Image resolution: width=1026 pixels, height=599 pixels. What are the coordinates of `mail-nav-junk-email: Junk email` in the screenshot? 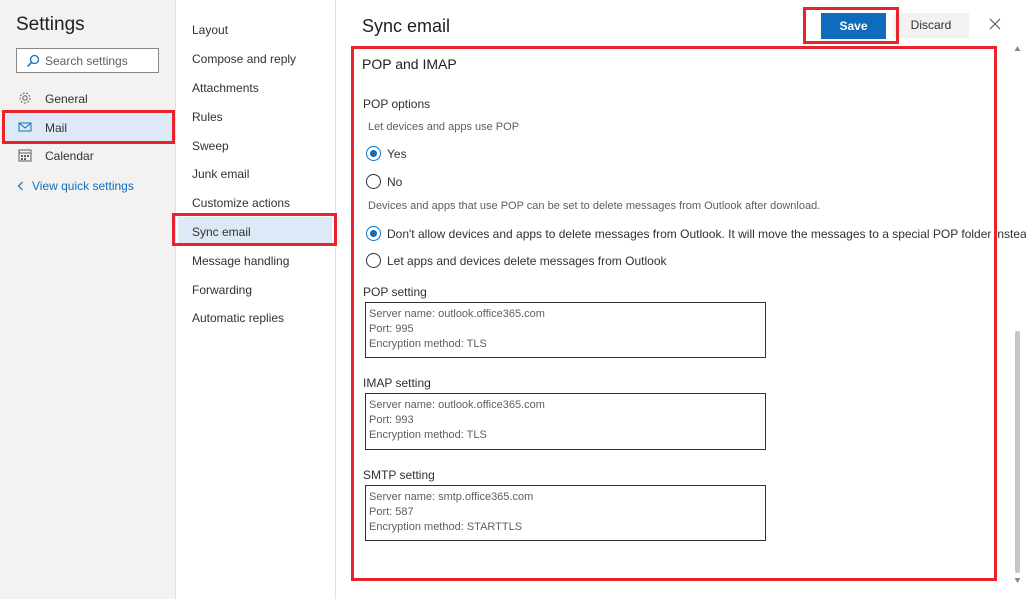 It's located at (255, 172).